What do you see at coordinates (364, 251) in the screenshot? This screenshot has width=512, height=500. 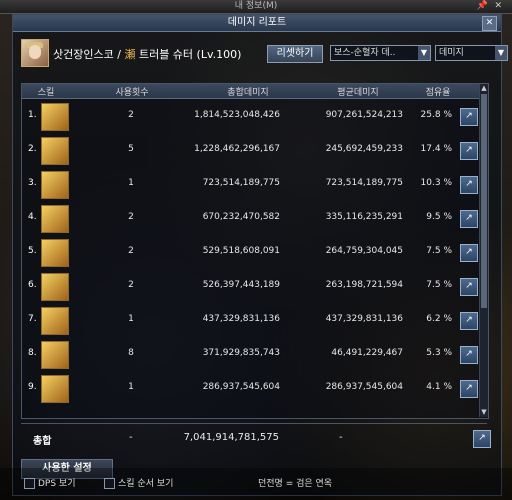 I see `row-avg: 264,759,304,045` at bounding box center [364, 251].